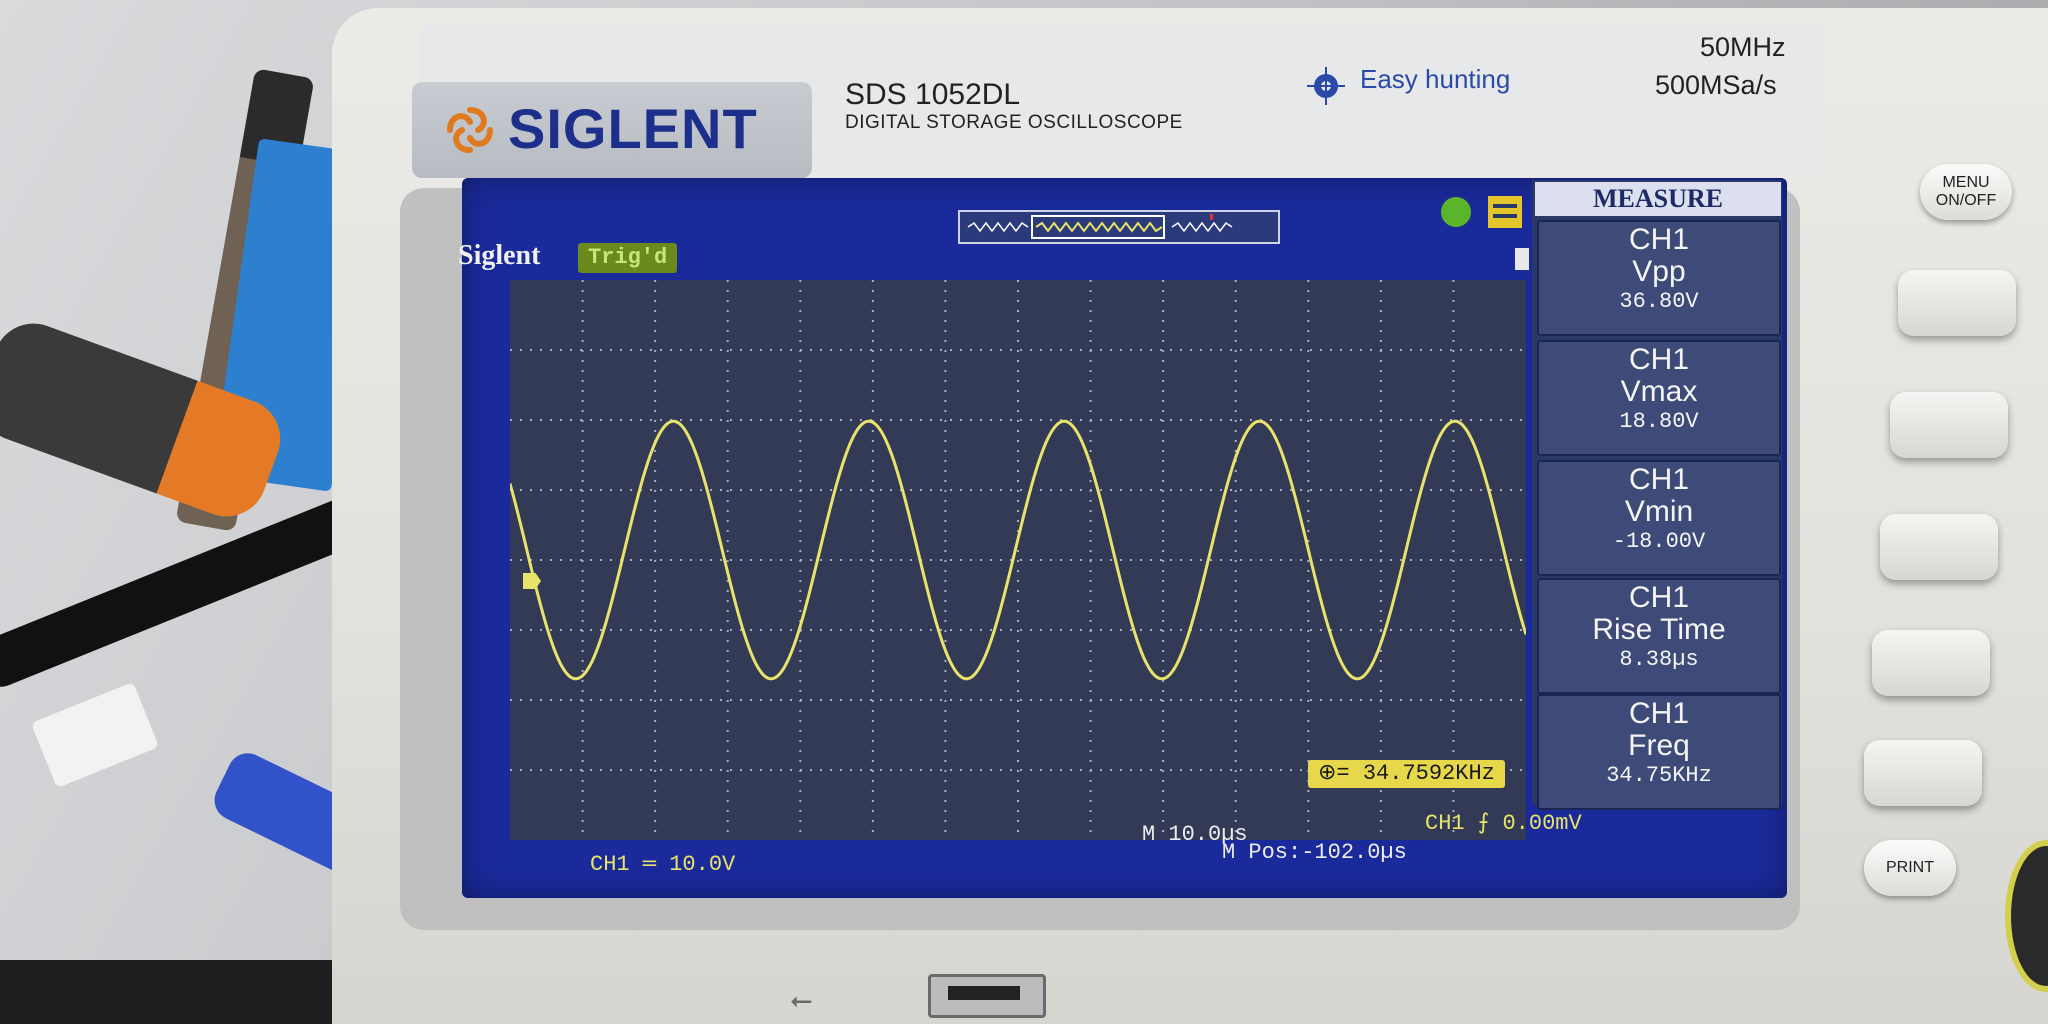 The height and width of the screenshot is (1024, 2048). Describe the element at coordinates (1949, 425) in the screenshot. I see `softkey-2-button` at that location.